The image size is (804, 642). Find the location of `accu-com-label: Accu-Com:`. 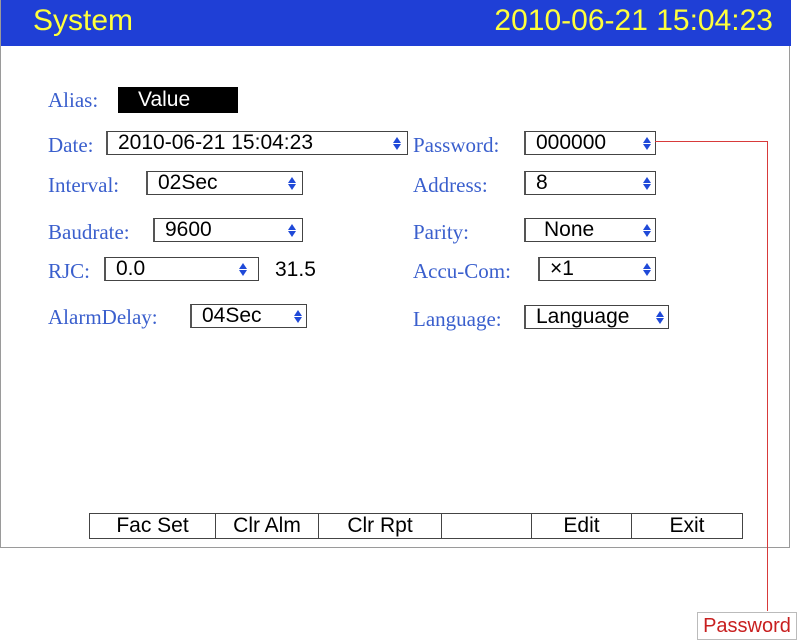

accu-com-label: Accu-Com: is located at coordinates (462, 271).